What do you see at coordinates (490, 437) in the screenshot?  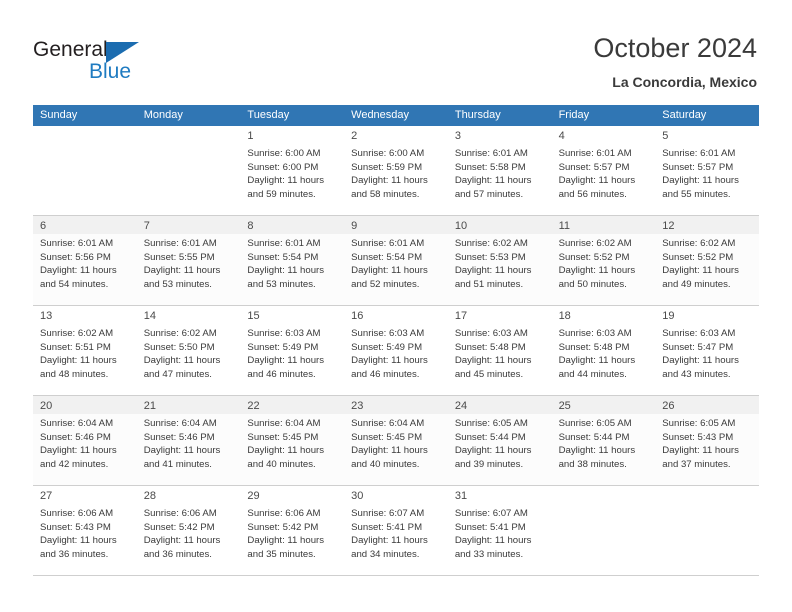 I see `sunset-text: Sunset: 5:44 PM` at bounding box center [490, 437].